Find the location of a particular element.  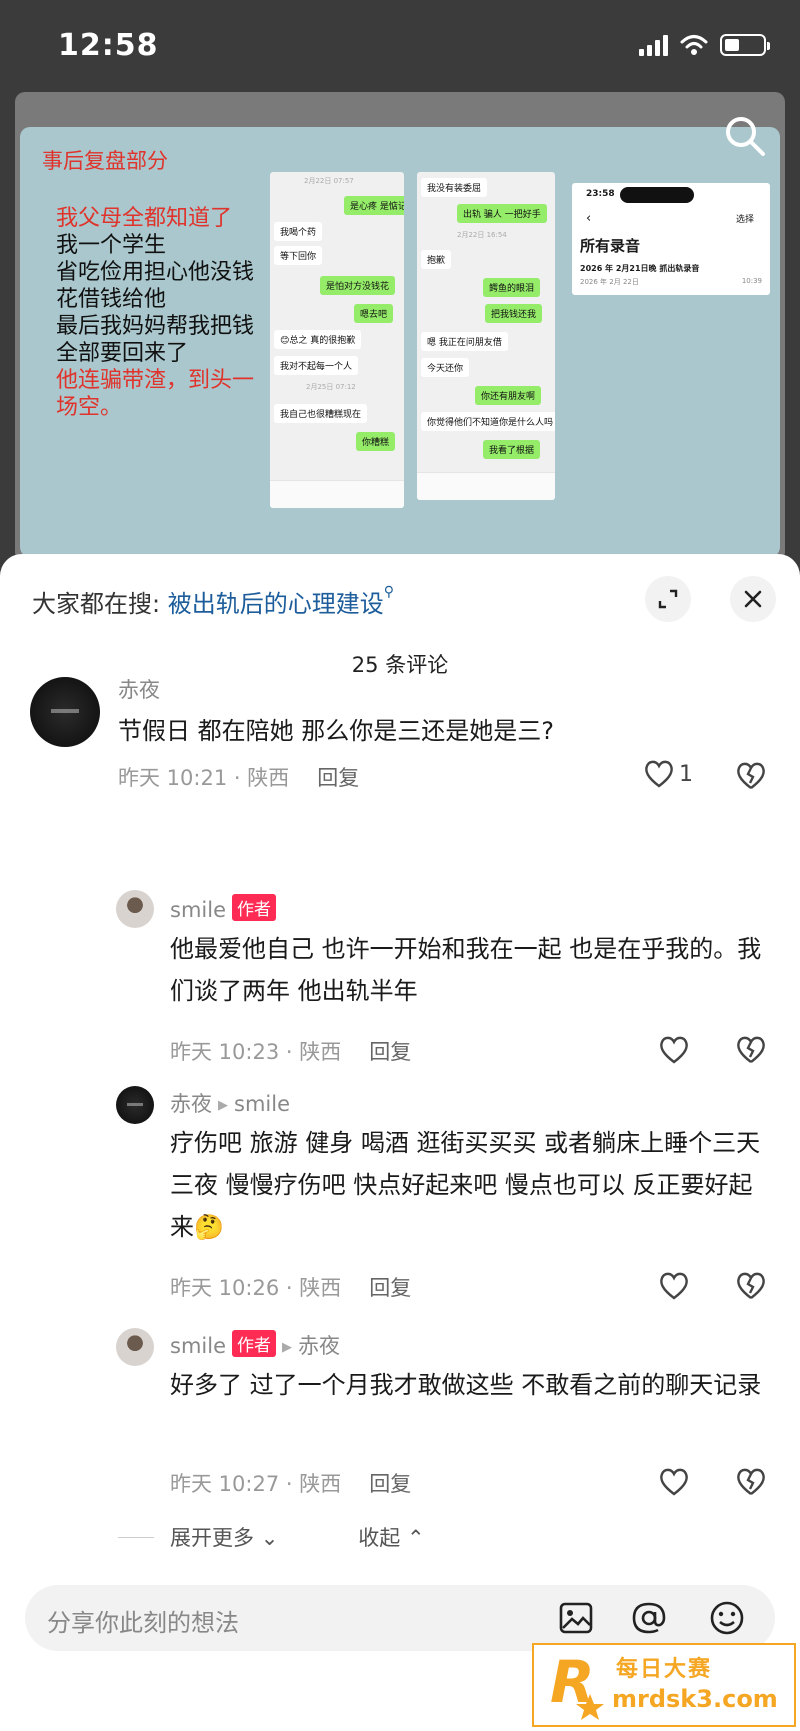

expand-more-button: 展开更多 ⌄ is located at coordinates (224, 1537).